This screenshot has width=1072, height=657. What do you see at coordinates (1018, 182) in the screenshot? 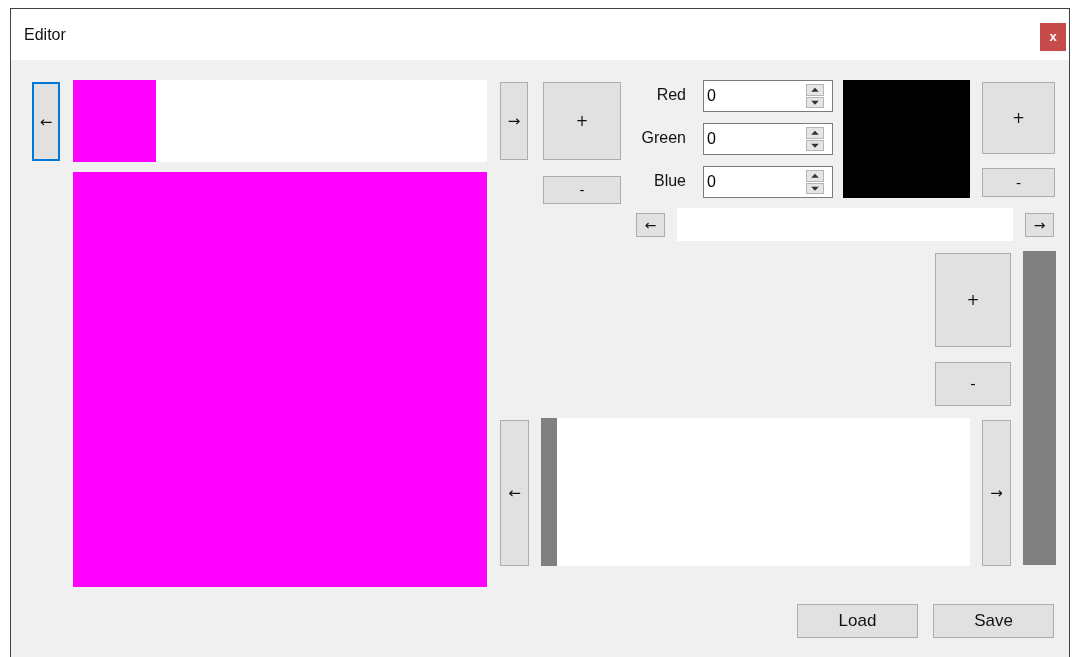
I see `remove-color-button: -` at bounding box center [1018, 182].